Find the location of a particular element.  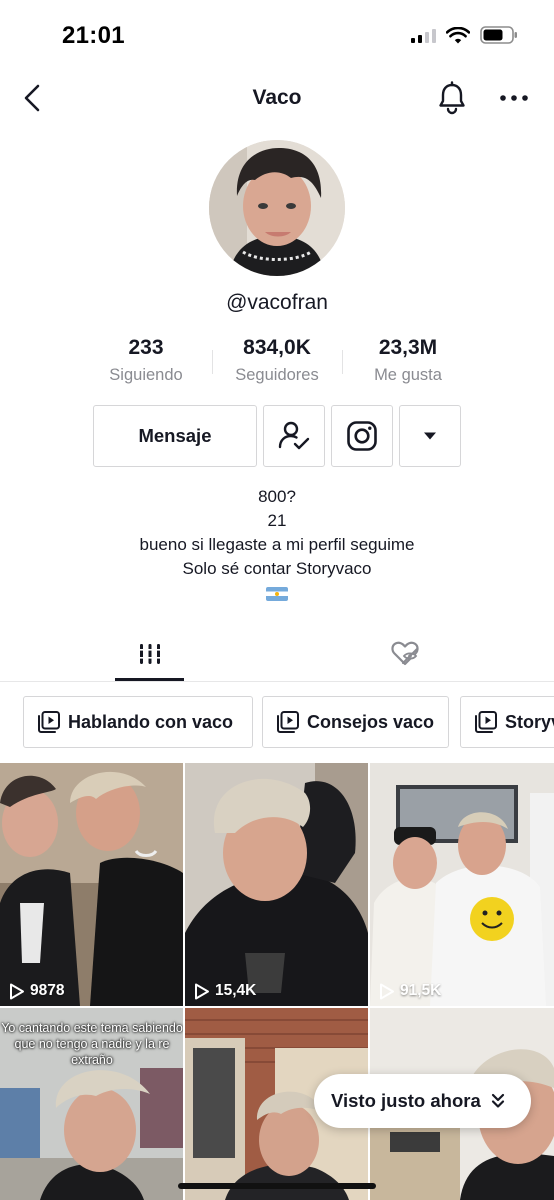

stat-followers: 834,0K Seguidores is located at coordinates (277, 360).